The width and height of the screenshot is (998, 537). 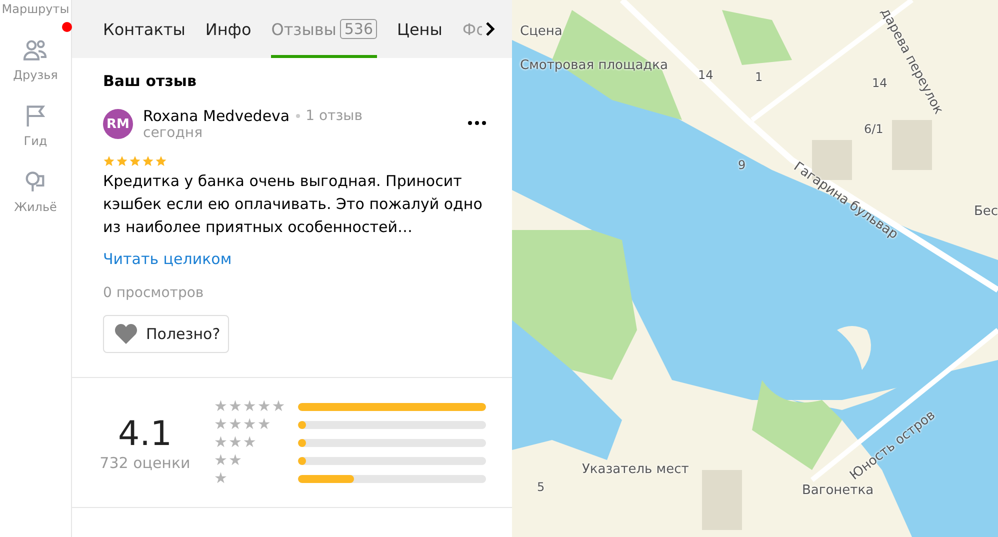 What do you see at coordinates (228, 29) in the screenshot?
I see `tab: Инфо` at bounding box center [228, 29].